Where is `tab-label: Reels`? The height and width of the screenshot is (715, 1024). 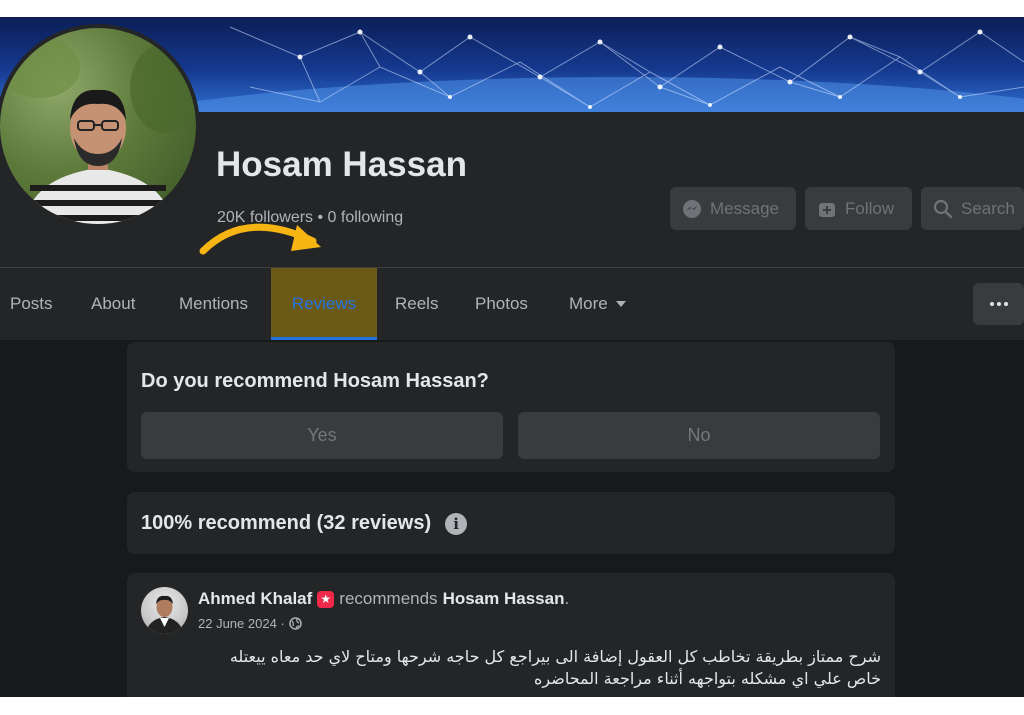
tab-label: Reels is located at coordinates (417, 303).